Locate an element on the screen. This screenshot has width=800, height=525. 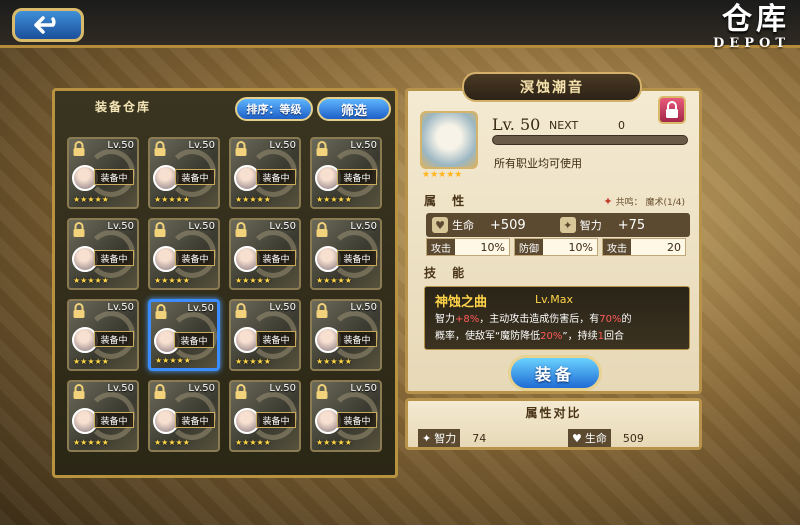
compare-int-value: 74 is located at coordinates (479, 438).